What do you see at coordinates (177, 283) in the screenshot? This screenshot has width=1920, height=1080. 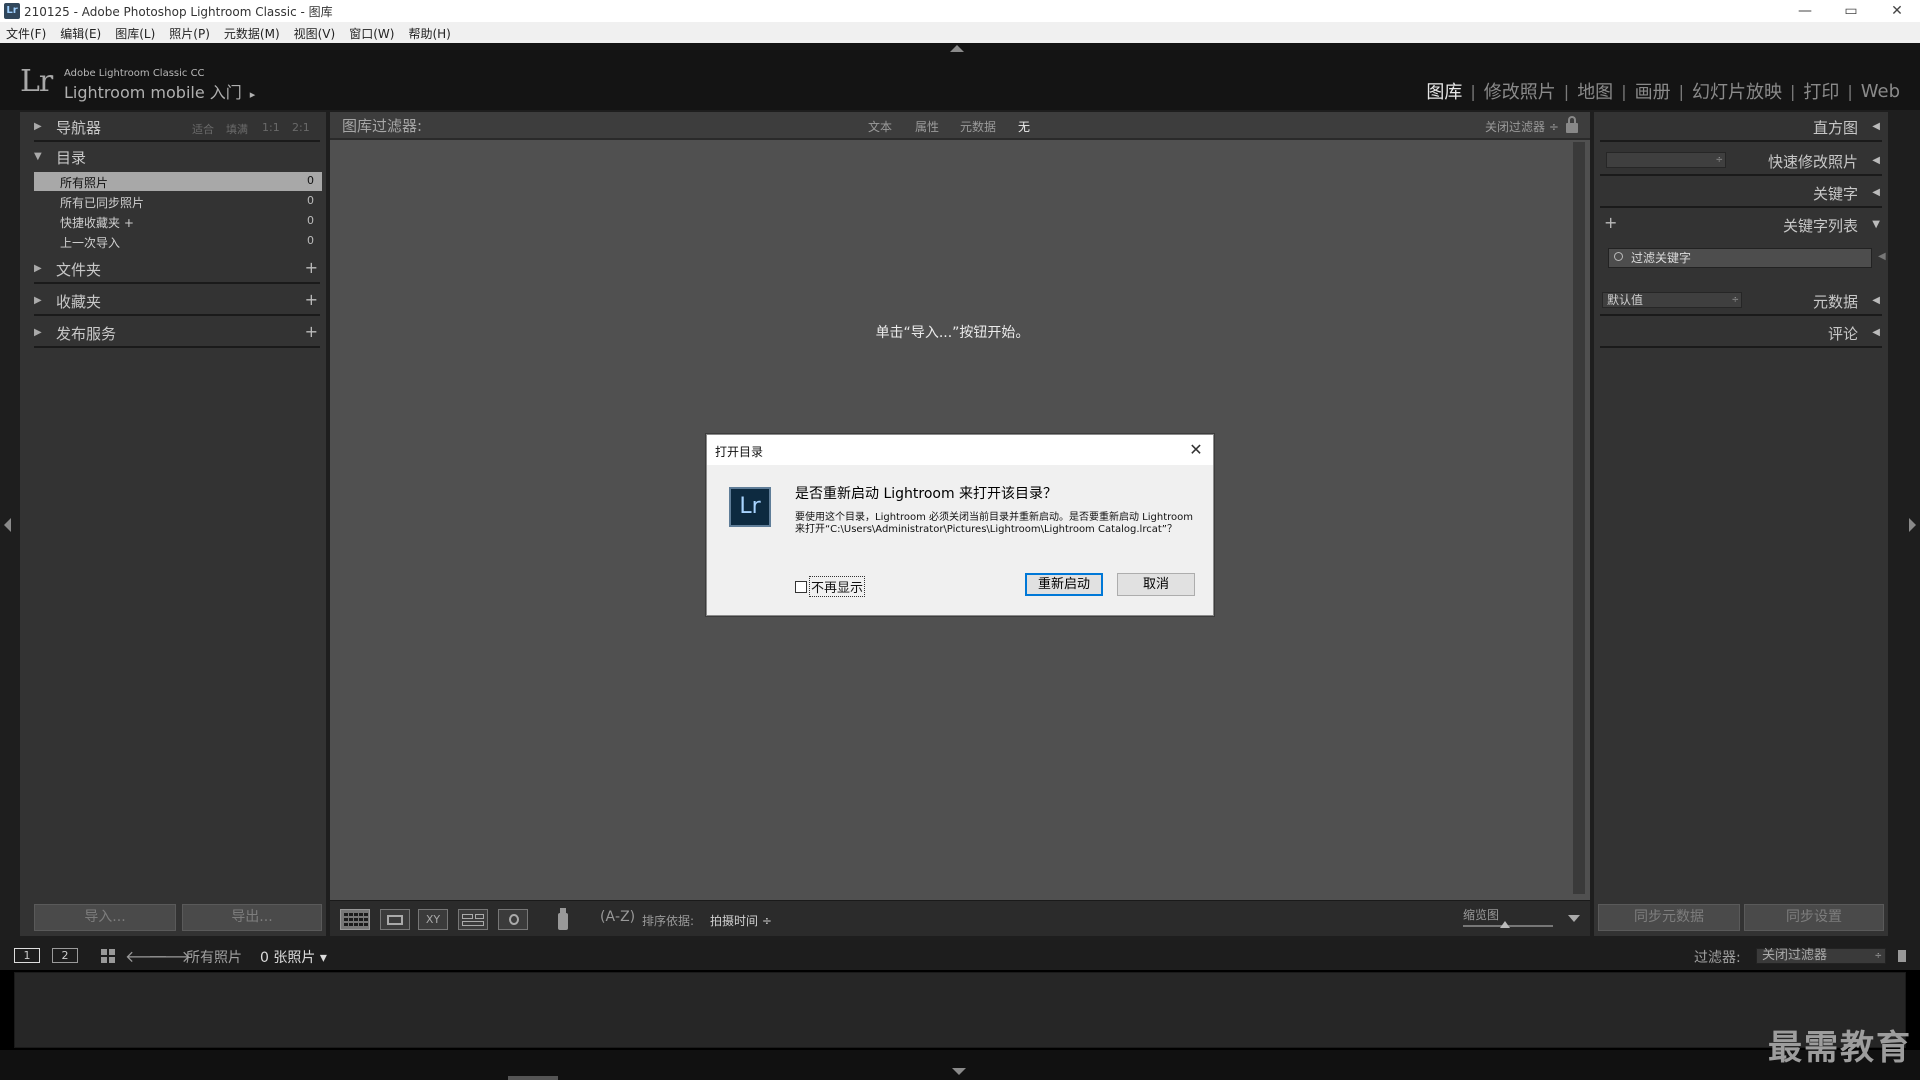 I see `divider` at bounding box center [177, 283].